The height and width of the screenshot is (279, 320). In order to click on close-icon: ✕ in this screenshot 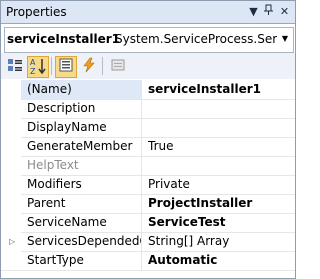, I will do `click(284, 11)`.